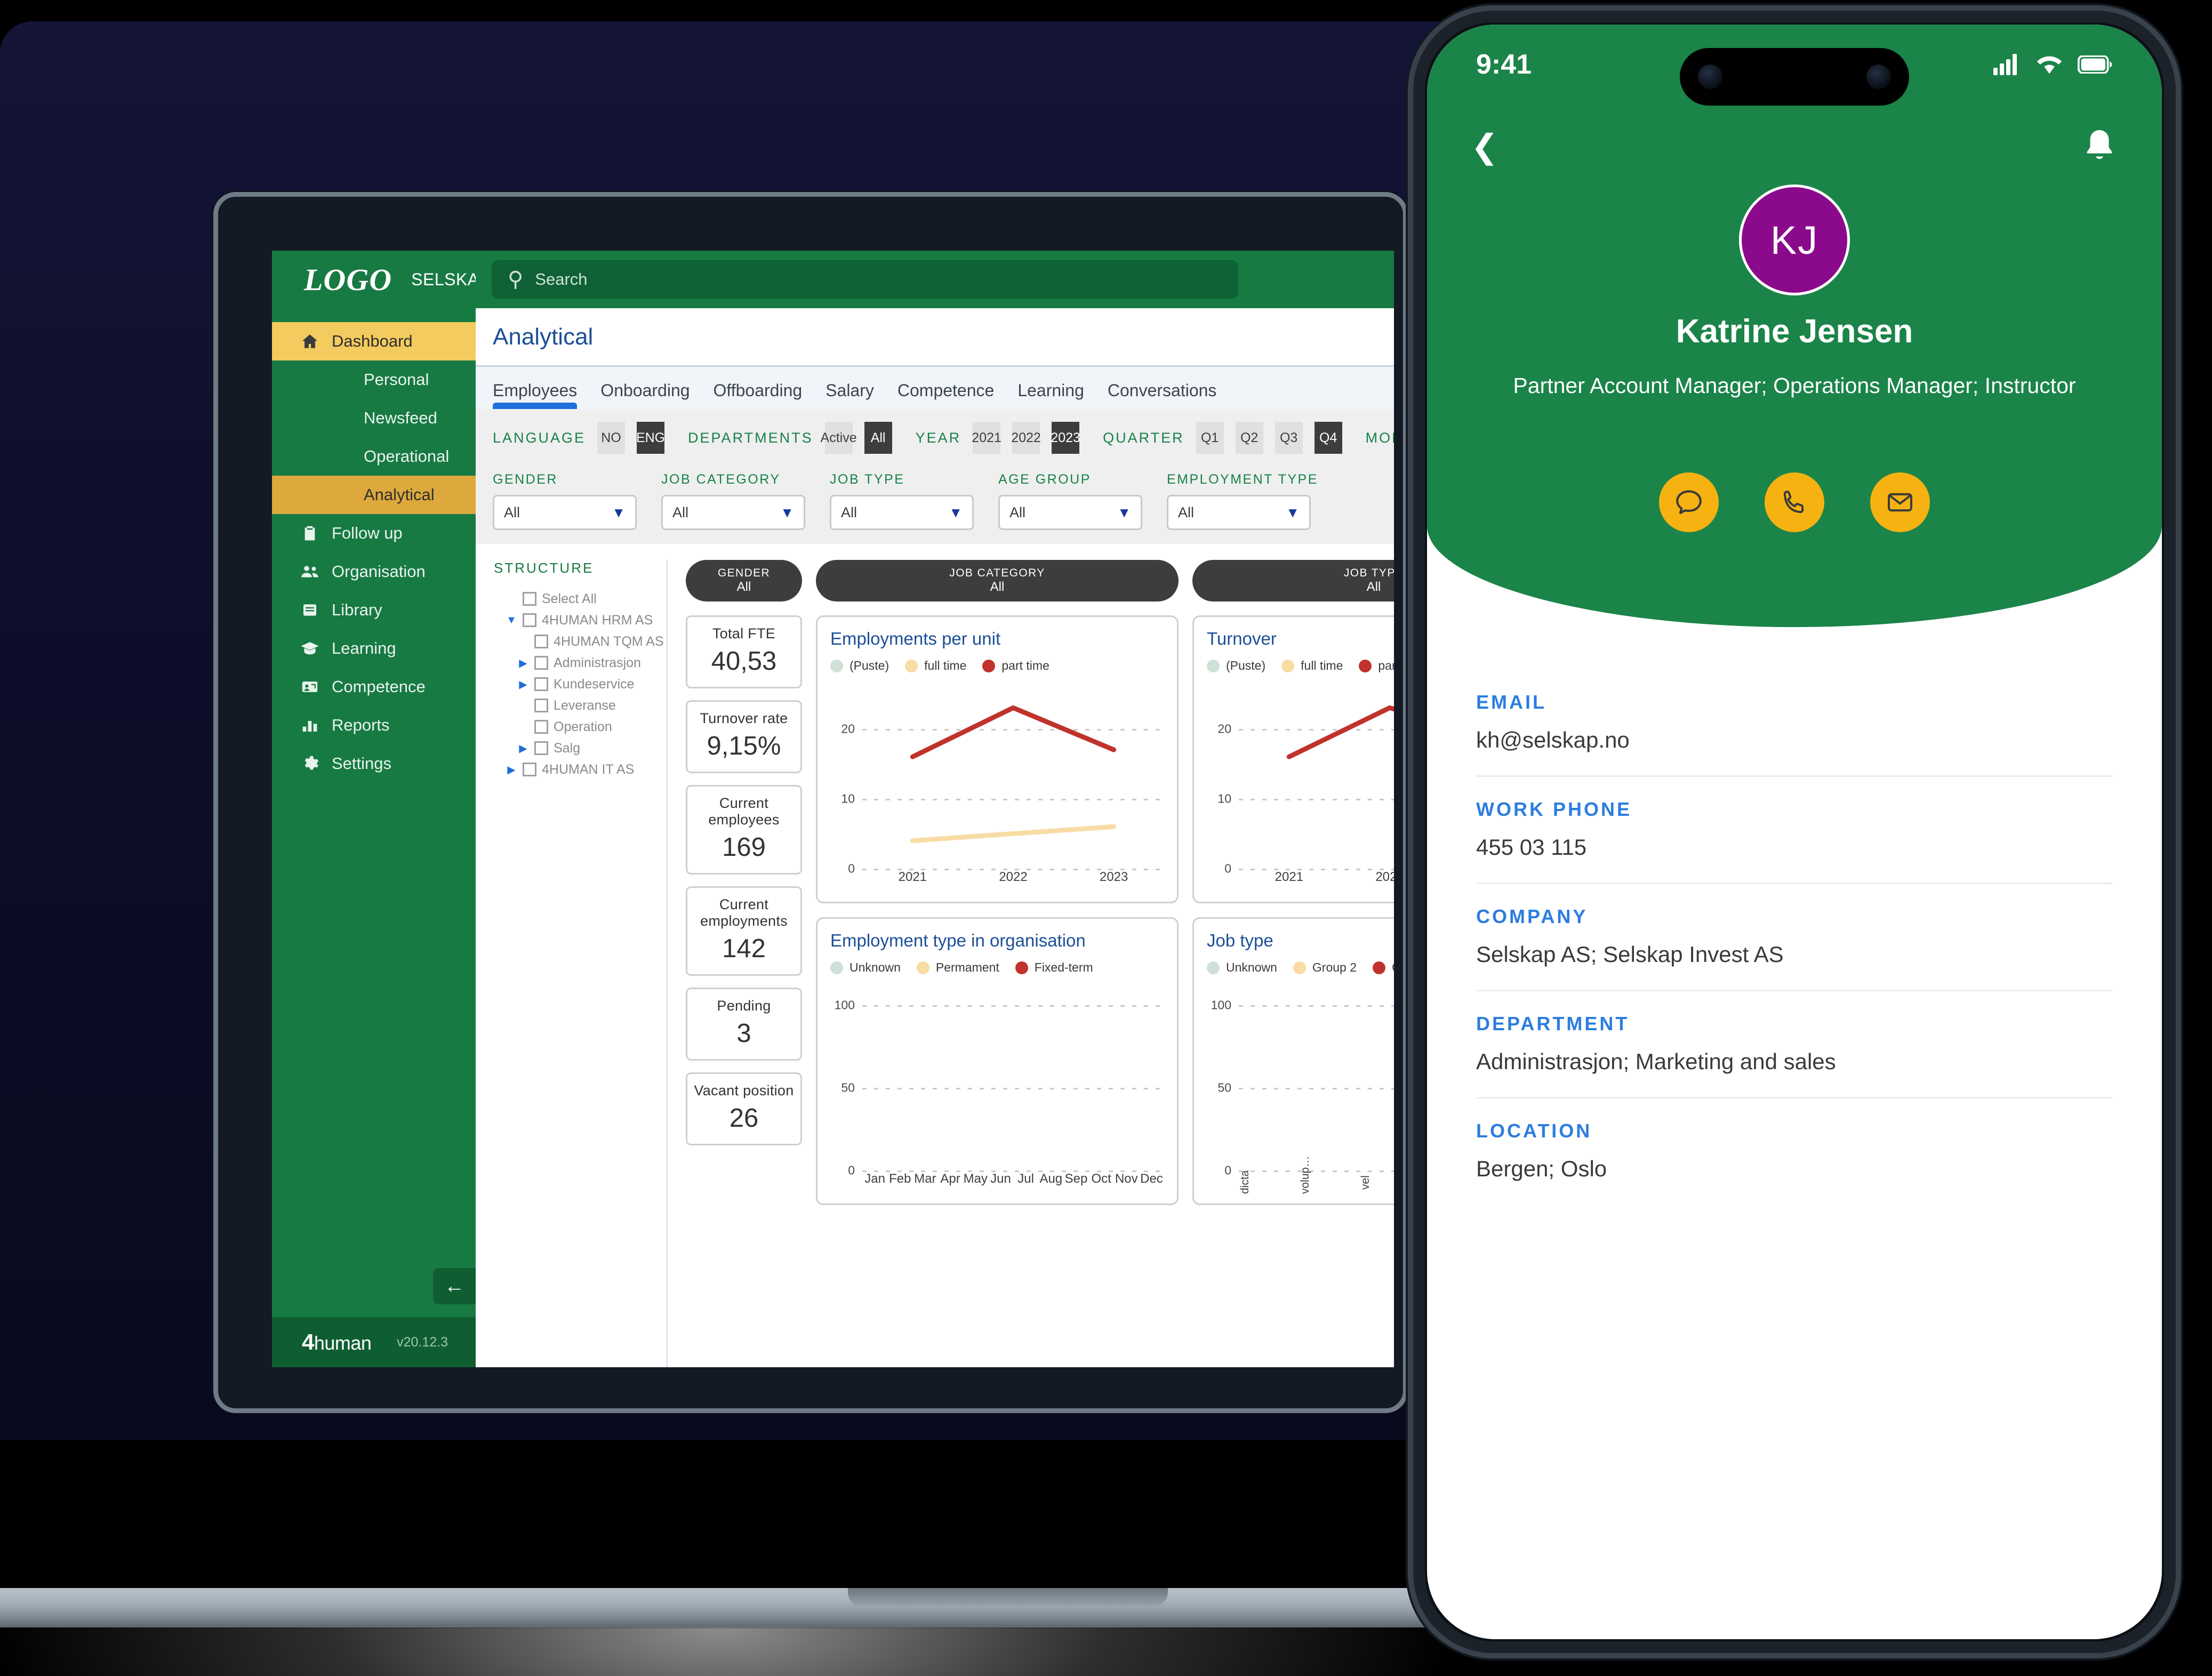  I want to click on sidebar-item-label: Reports, so click(361, 725).